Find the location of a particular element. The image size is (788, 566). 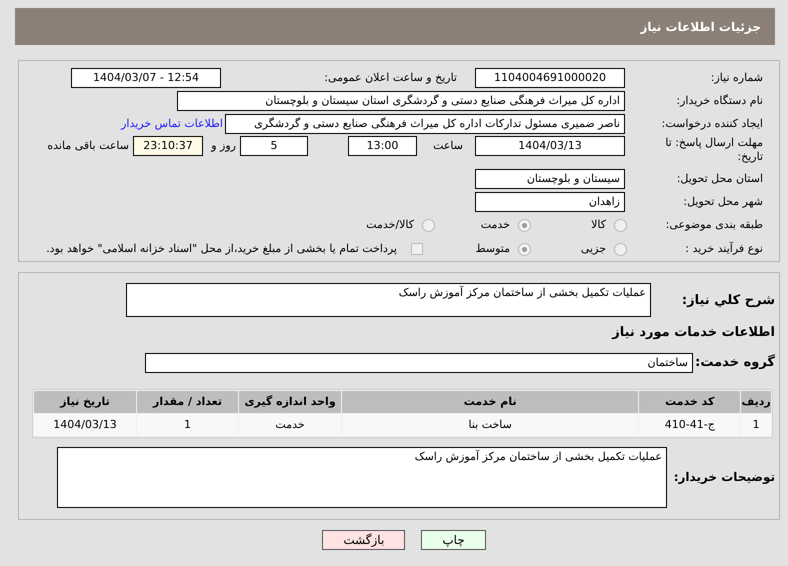

print-button: چاپ is located at coordinates (453, 540).